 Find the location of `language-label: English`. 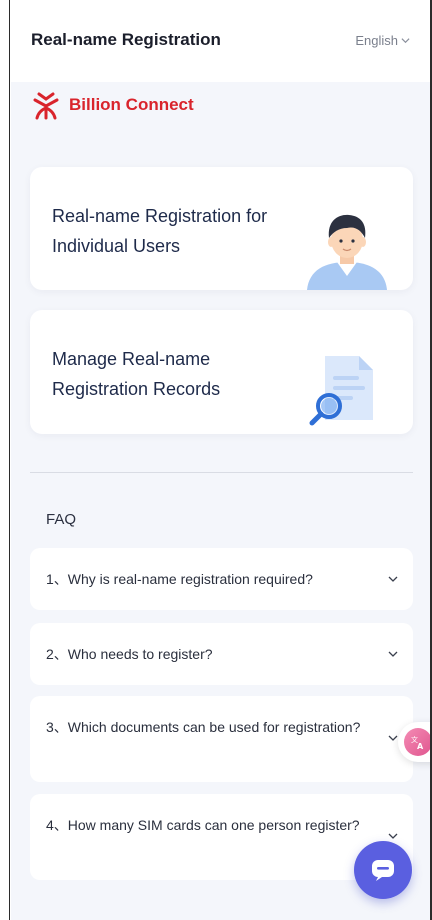

language-label: English is located at coordinates (376, 40).